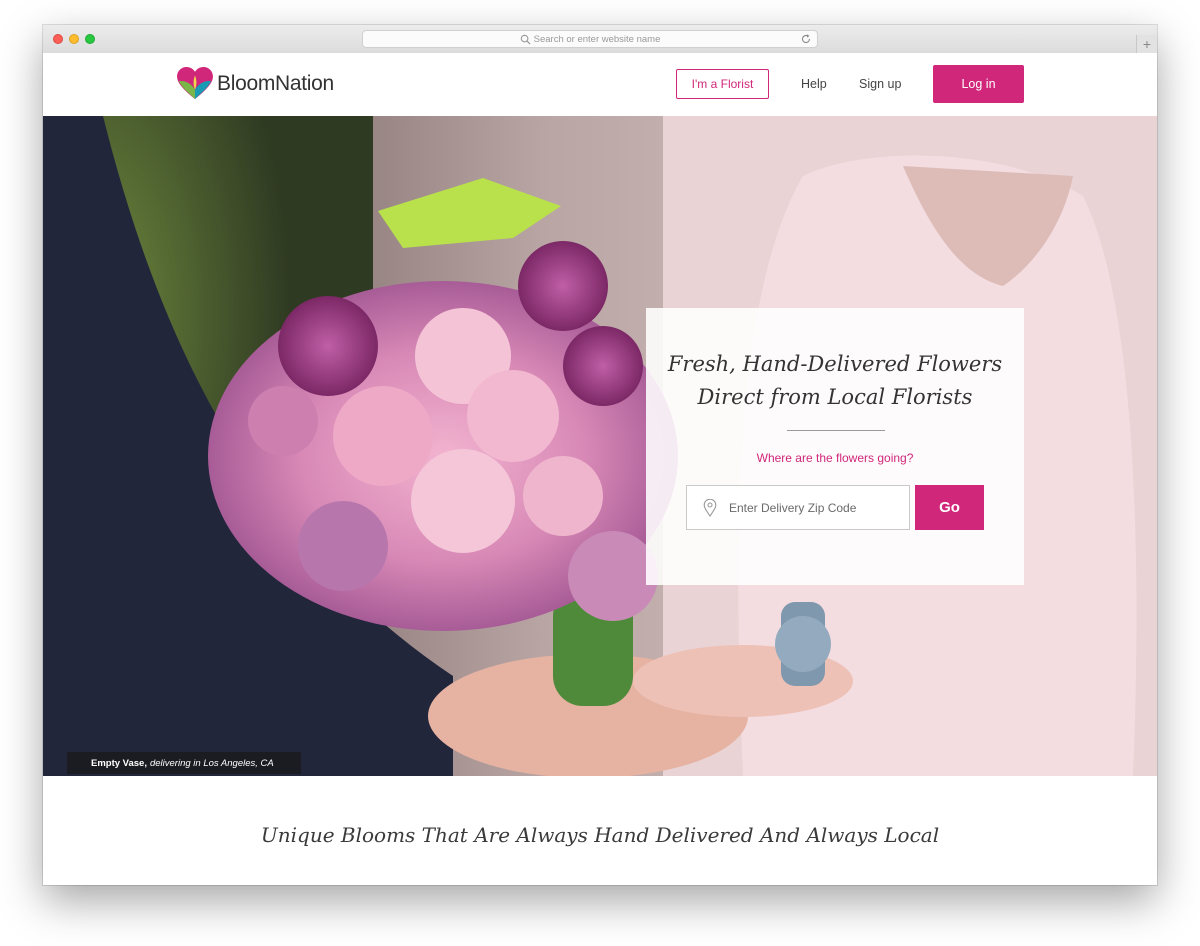  Describe the element at coordinates (814, 507) in the screenshot. I see `zip-code-input` at that location.